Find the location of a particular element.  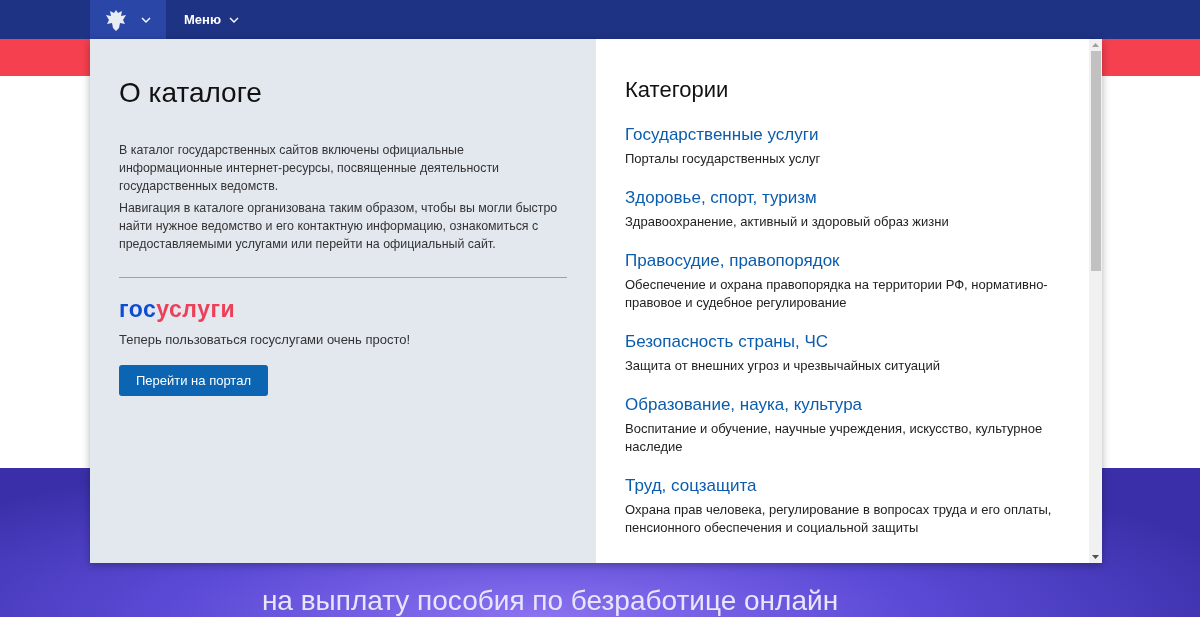

category-link: Безопасность страны, ЧС is located at coordinates (727, 342).